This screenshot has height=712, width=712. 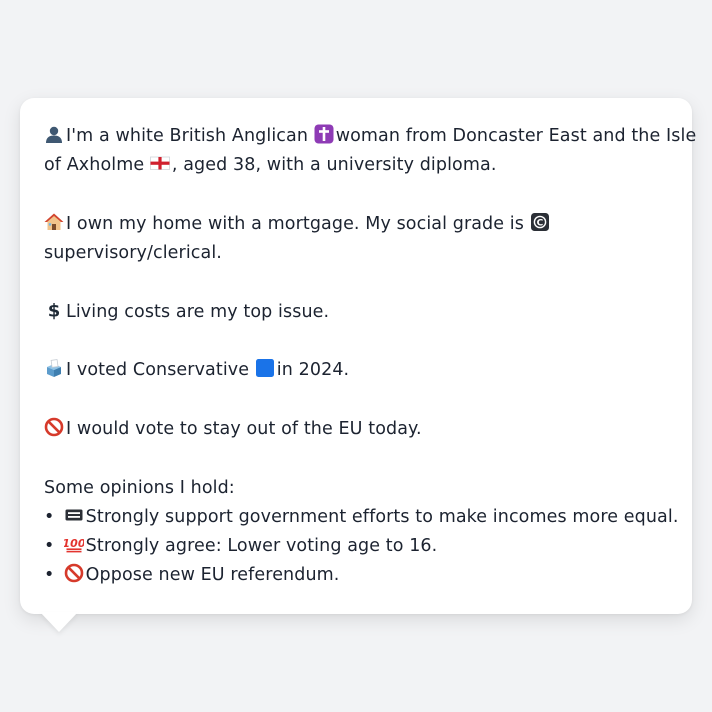 I want to click on svg-text: C, so click(x=539, y=223).